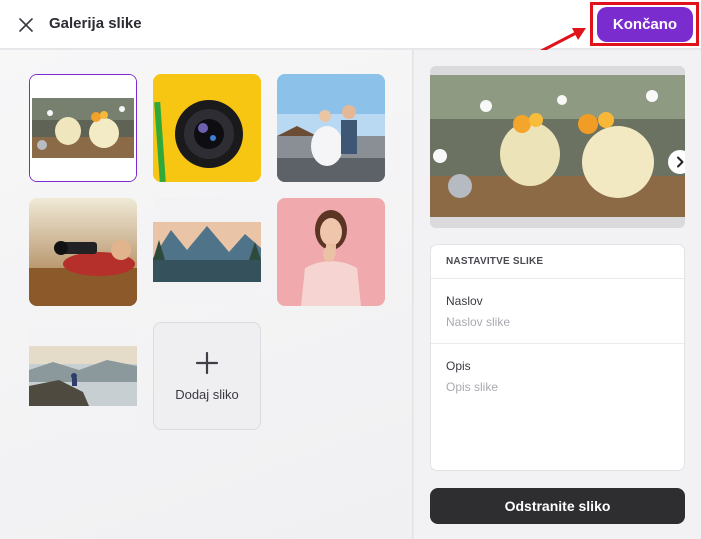 The image size is (701, 539). What do you see at coordinates (676, 162) in the screenshot?
I see `next-image-button` at bounding box center [676, 162].